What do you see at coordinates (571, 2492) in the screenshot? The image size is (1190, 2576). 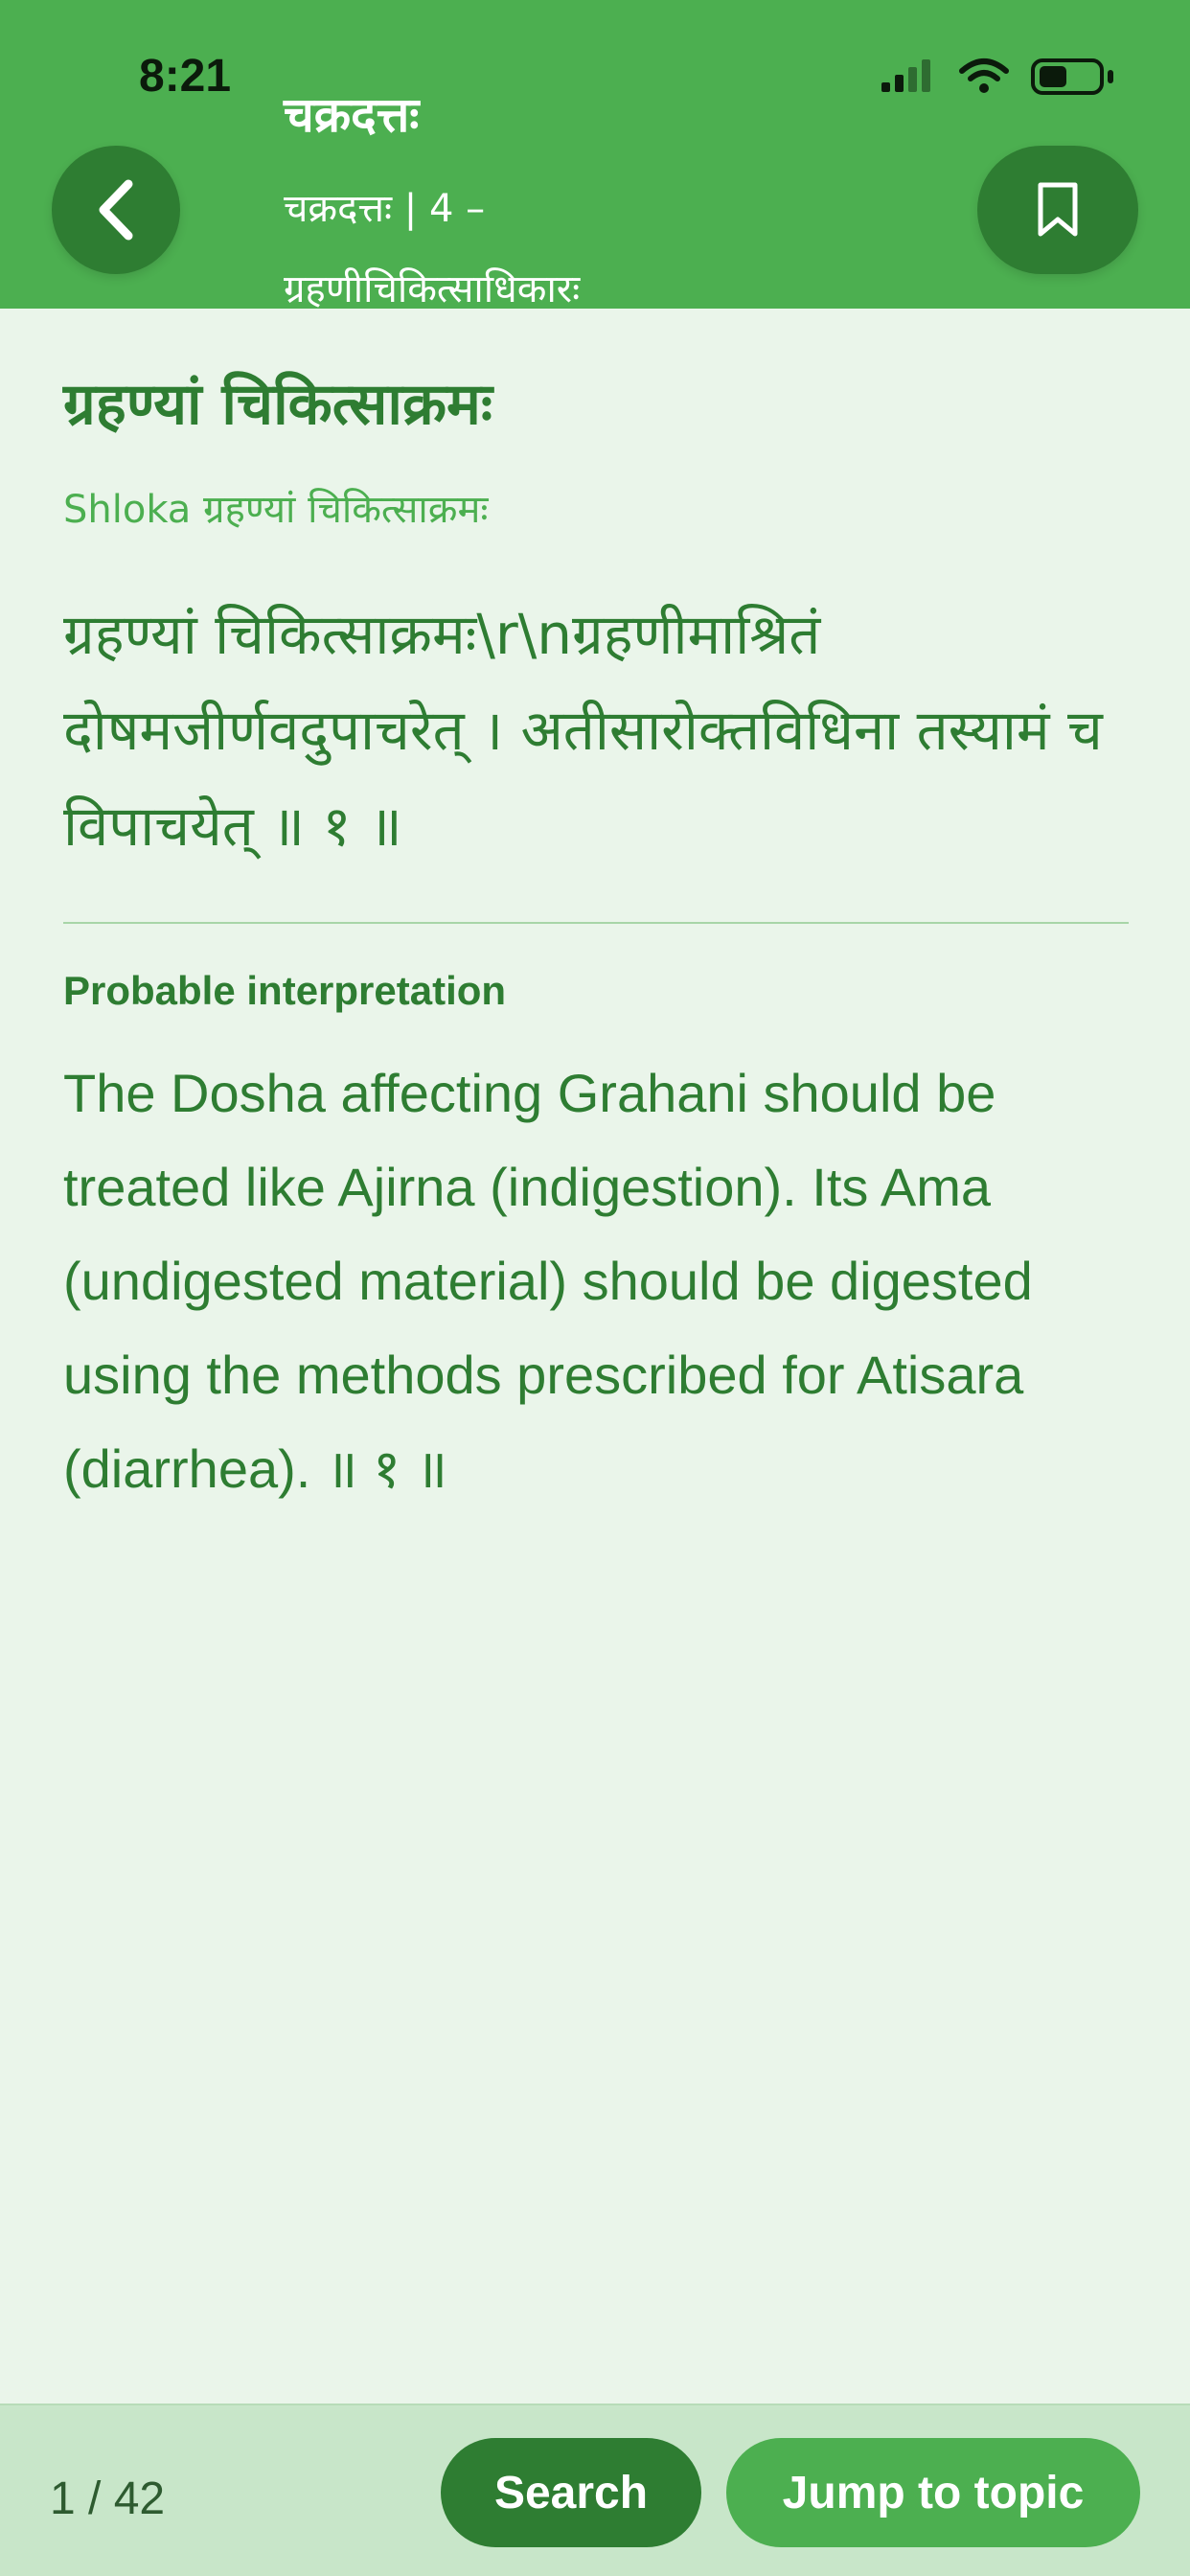 I see `search-button: Search` at bounding box center [571, 2492].